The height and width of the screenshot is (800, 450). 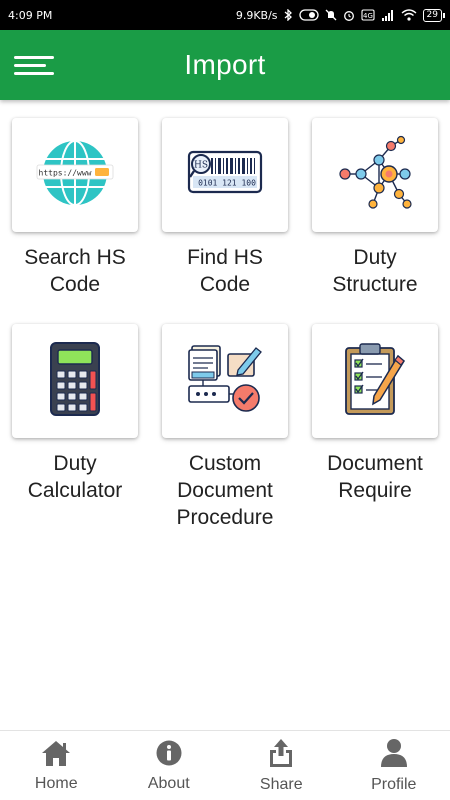 I want to click on status-bar: 4:09 PM 9.9KB/s 4G 29, so click(x=225, y=15).